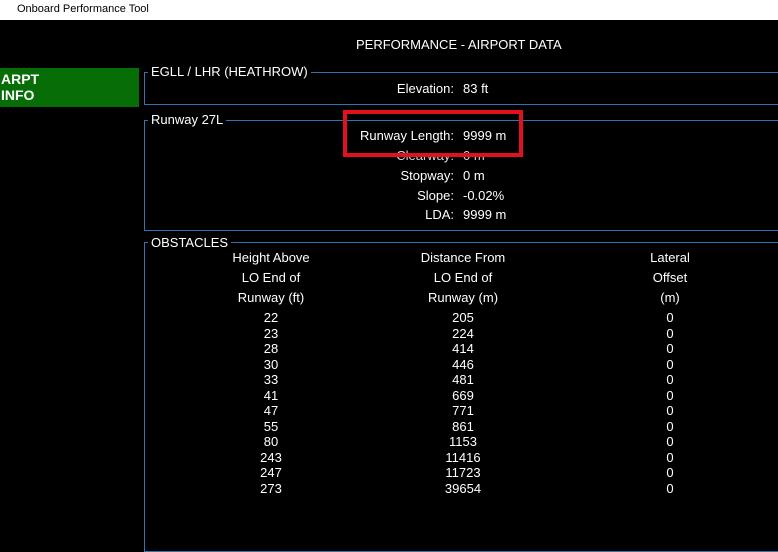  Describe the element at coordinates (18, 95) in the screenshot. I see `arpt-info-button-line2: INFO` at that location.